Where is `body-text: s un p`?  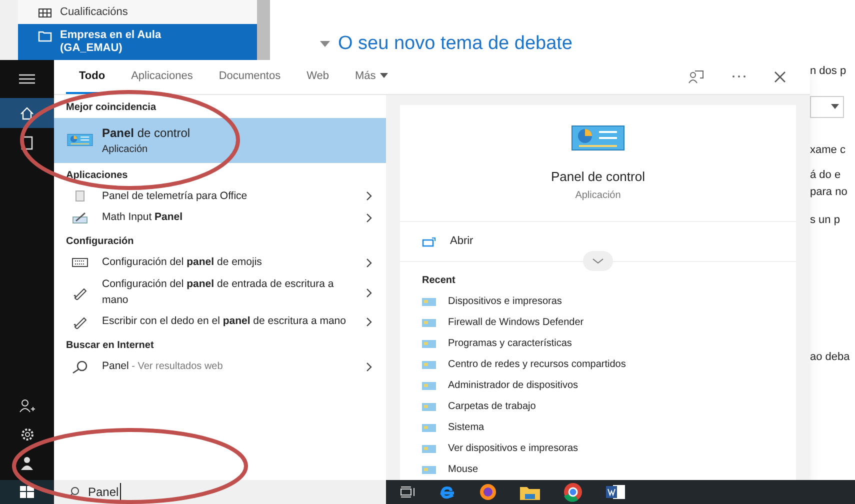 body-text: s un p is located at coordinates (825, 220).